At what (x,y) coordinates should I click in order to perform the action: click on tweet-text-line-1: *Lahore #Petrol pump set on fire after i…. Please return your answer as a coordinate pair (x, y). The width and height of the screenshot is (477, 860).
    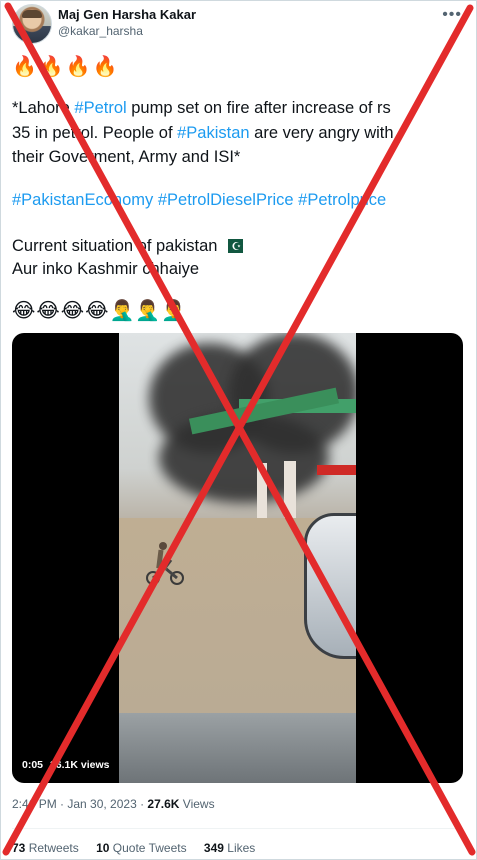
    Looking at the image, I should click on (201, 108).